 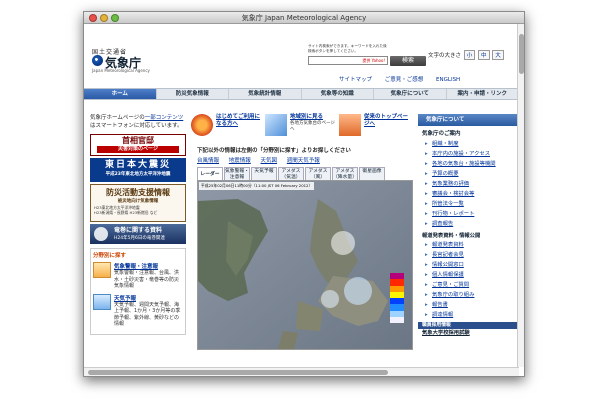 What do you see at coordinates (448, 80) in the screenshot?
I see `english-link: ENGLISH` at bounding box center [448, 80].